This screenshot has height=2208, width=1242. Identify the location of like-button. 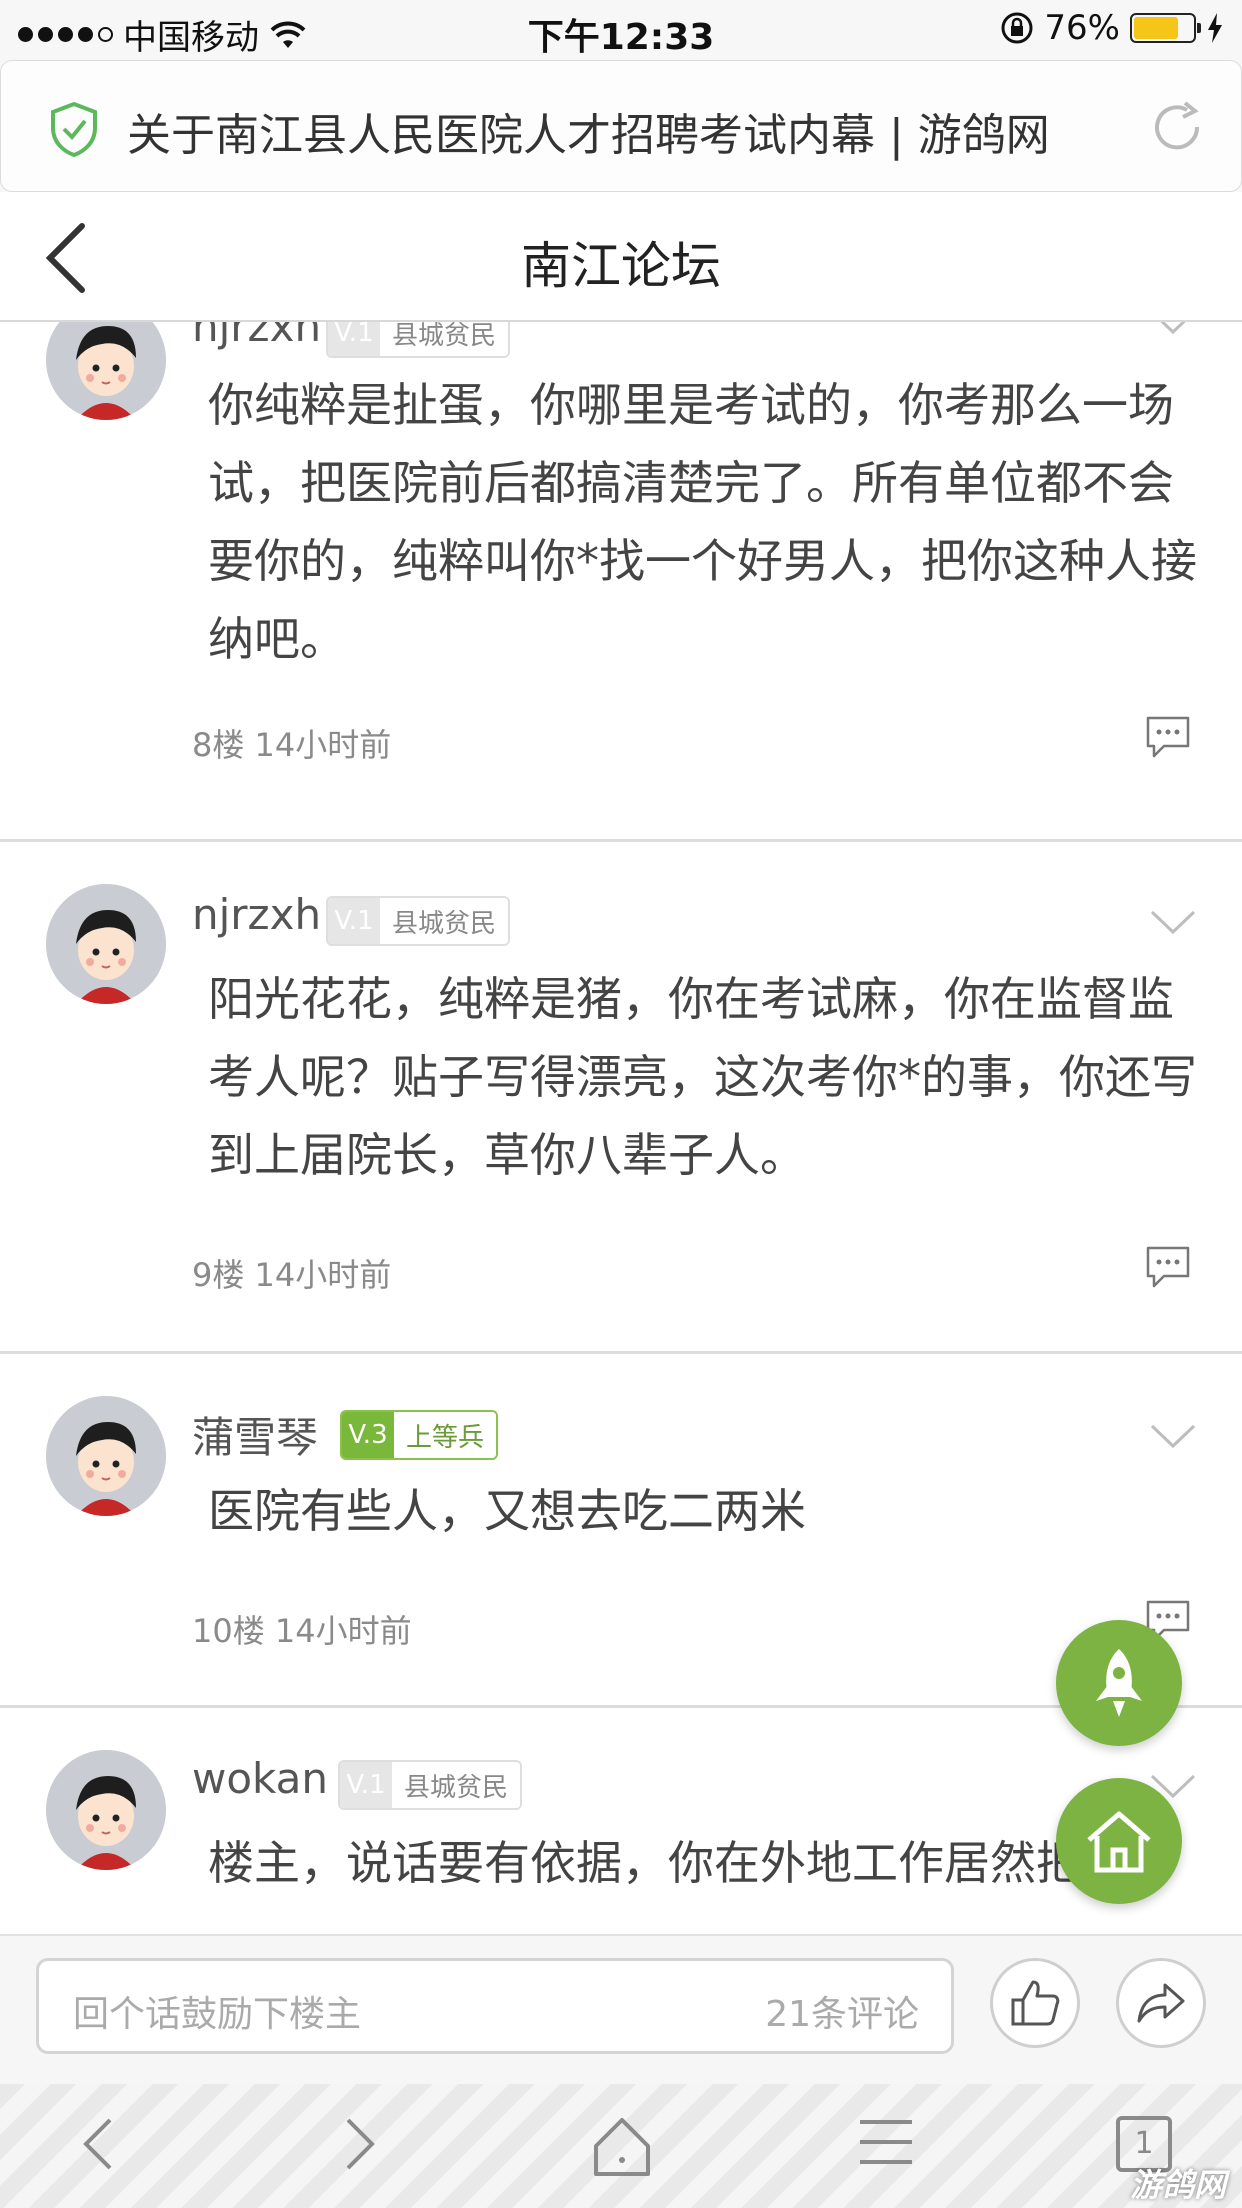
(1035, 2003).